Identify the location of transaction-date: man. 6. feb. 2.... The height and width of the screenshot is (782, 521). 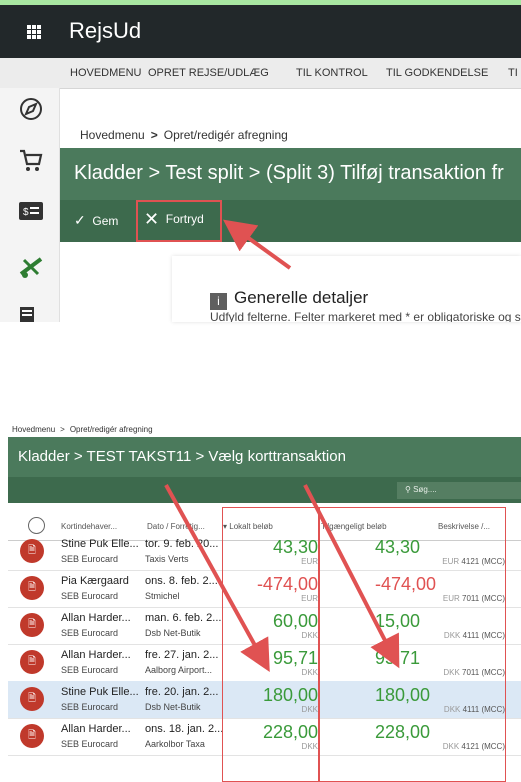
(183, 618).